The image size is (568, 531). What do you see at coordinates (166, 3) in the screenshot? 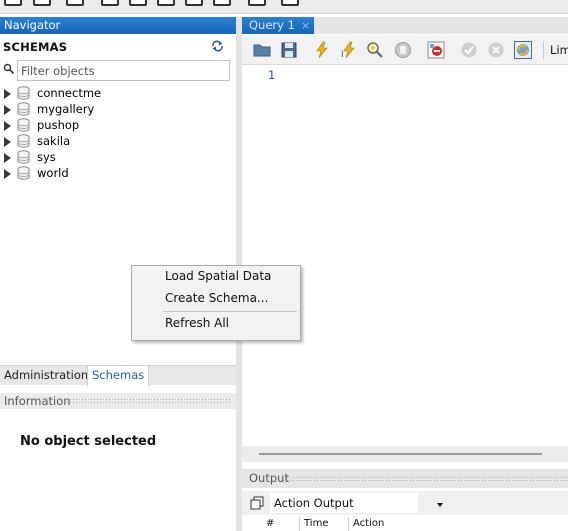
I see `create-view-icon` at bounding box center [166, 3].